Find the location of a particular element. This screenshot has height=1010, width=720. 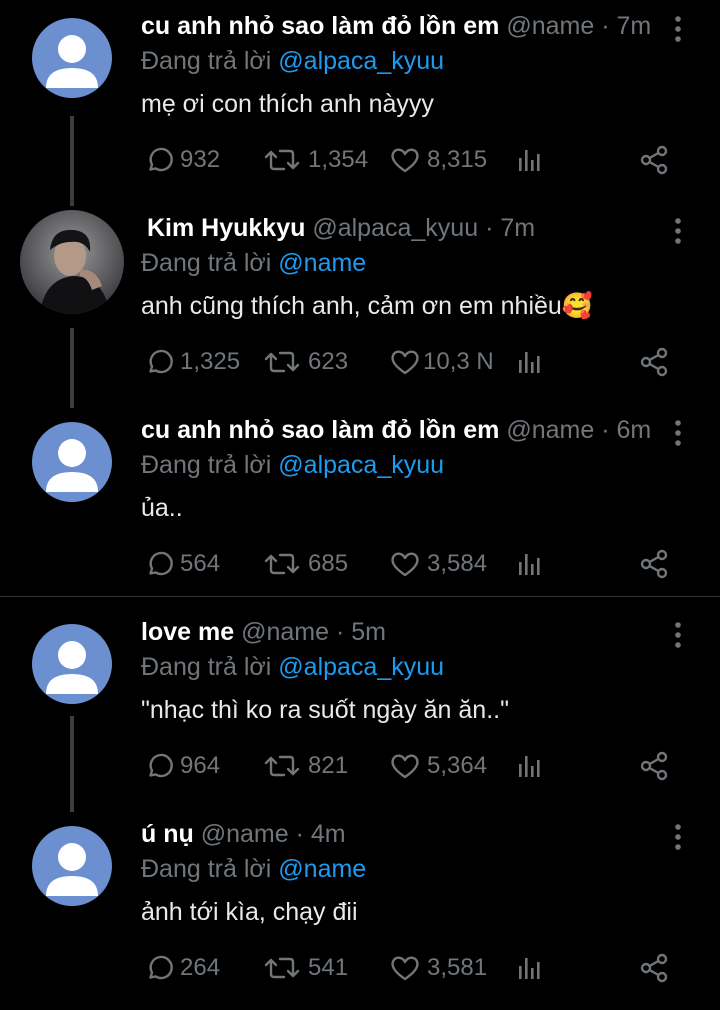

reply-count: 1,325 is located at coordinates (210, 361).